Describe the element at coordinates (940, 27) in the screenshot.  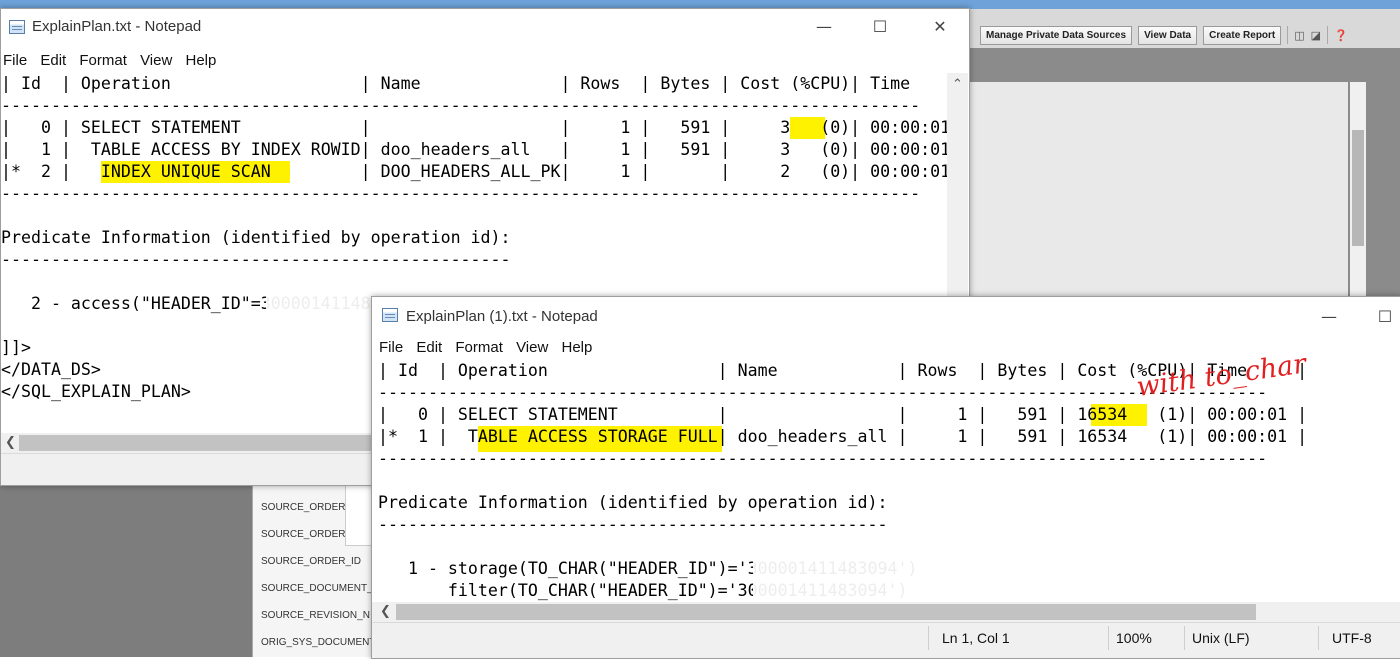
I see `close-icon: ✕` at that location.